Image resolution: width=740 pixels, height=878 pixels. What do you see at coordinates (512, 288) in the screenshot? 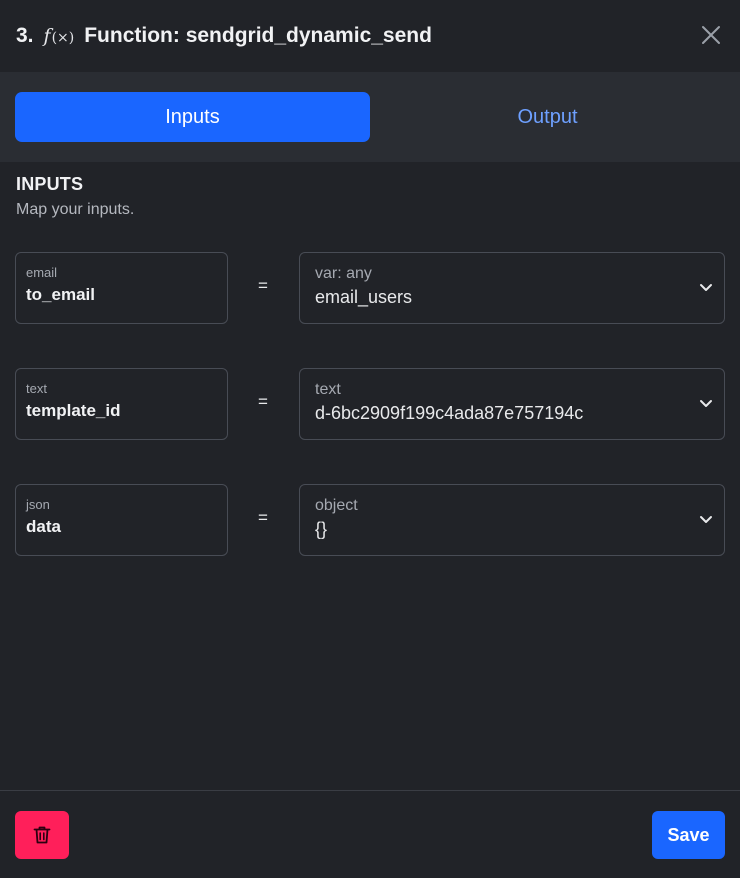
I see `input-value-select: var: any email_users` at bounding box center [512, 288].